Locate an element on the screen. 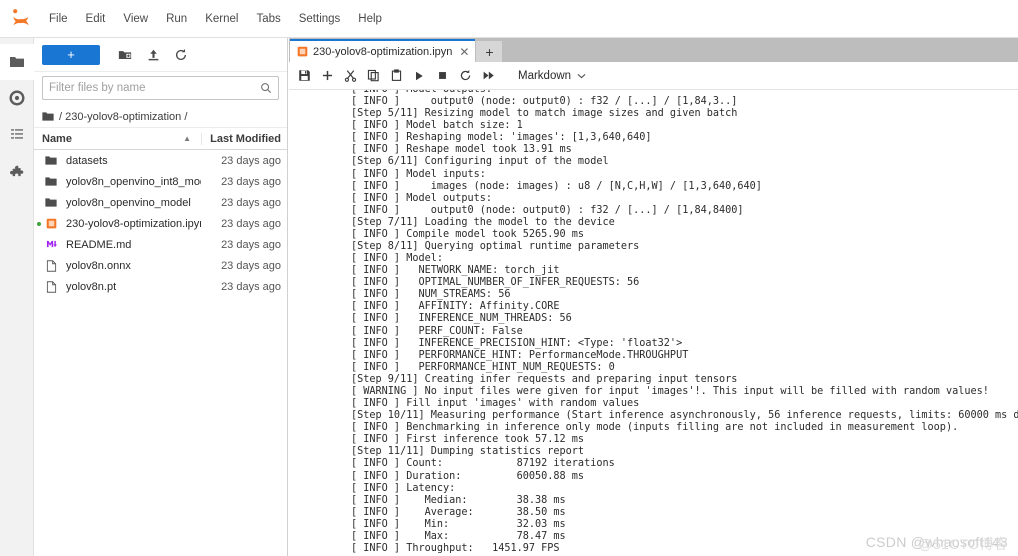 This screenshot has width=1018, height=556. file-list-item: 230-yolov8-optimization.ipynb 23 days ago is located at coordinates (160, 223).